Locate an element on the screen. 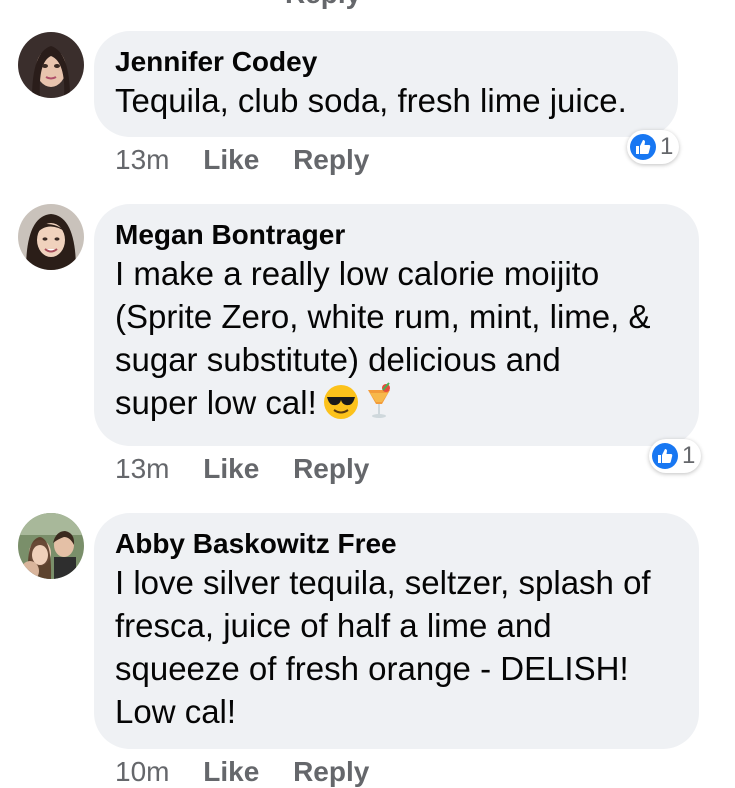 The height and width of the screenshot is (788, 735). previous-reply-link-partial: Reply is located at coordinates (323, 5).